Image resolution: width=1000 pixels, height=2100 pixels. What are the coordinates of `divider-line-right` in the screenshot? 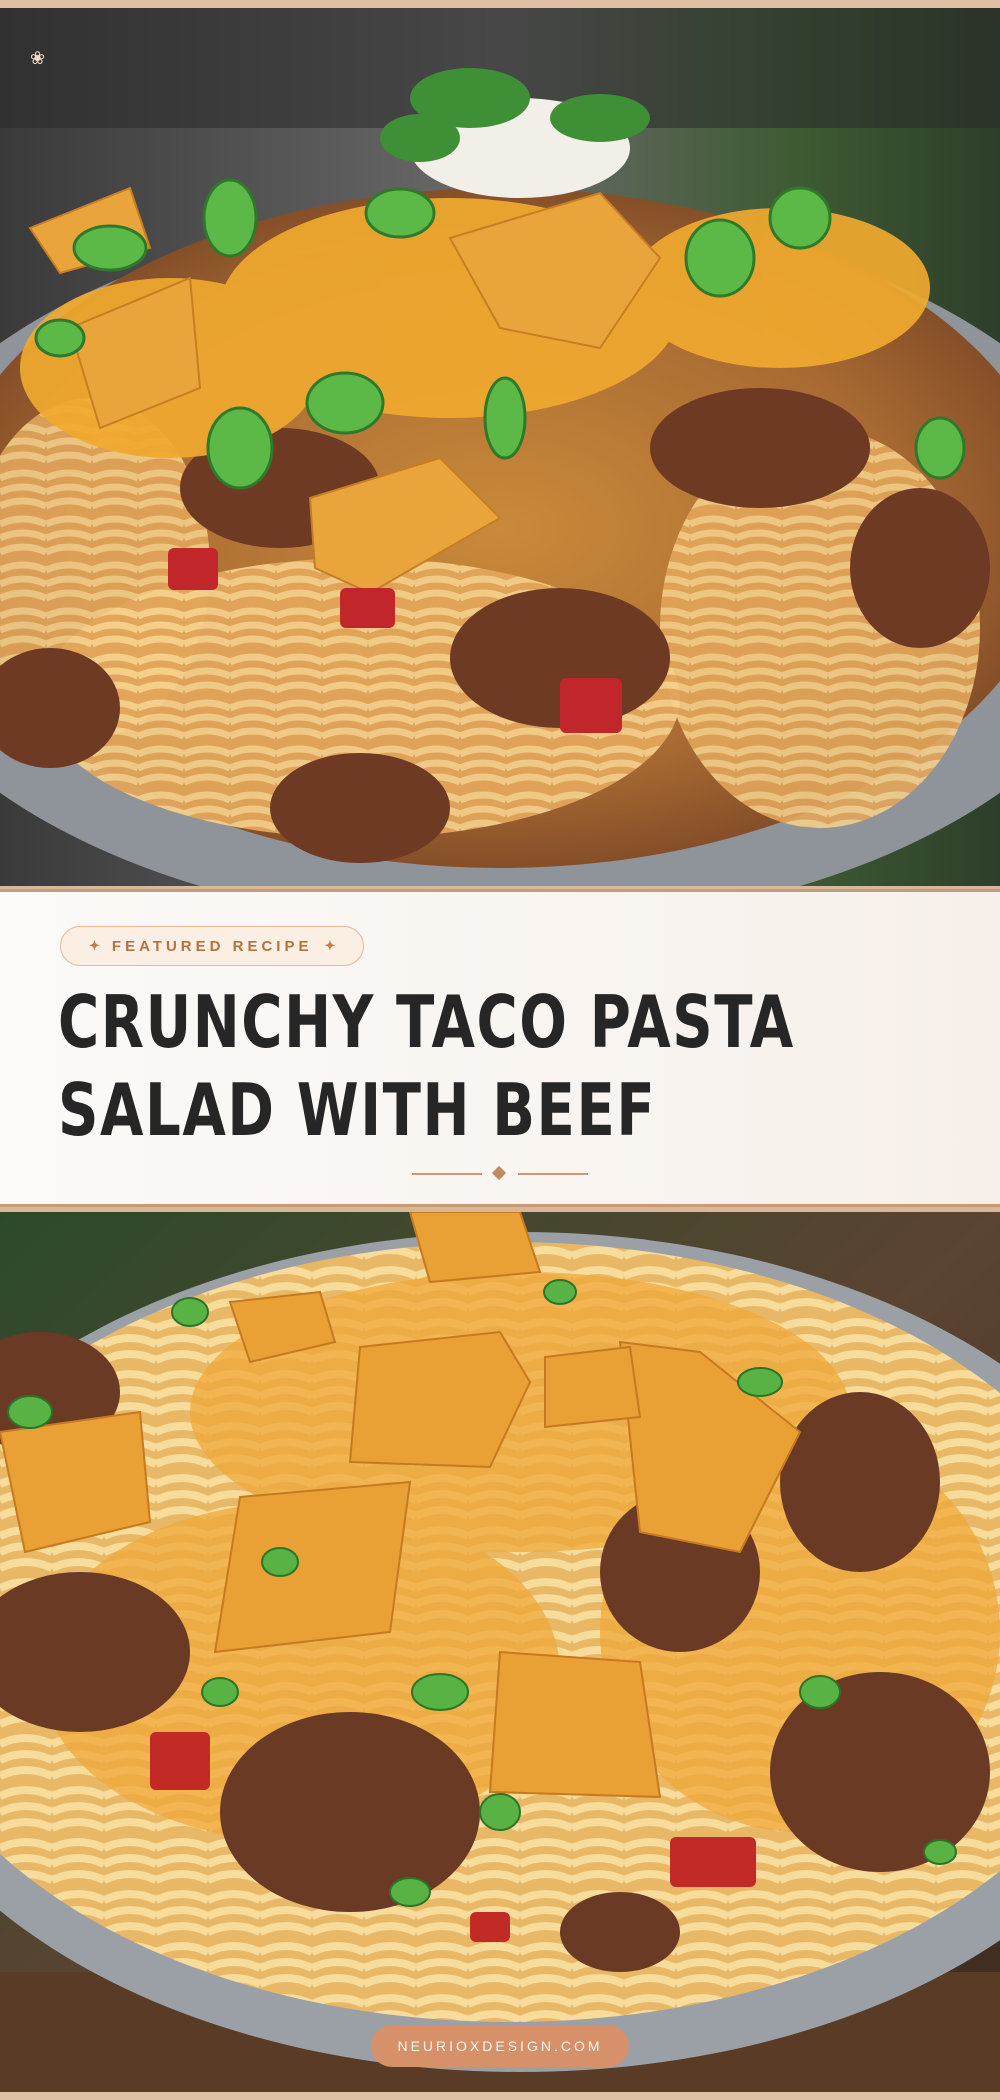 It's located at (553, 1174).